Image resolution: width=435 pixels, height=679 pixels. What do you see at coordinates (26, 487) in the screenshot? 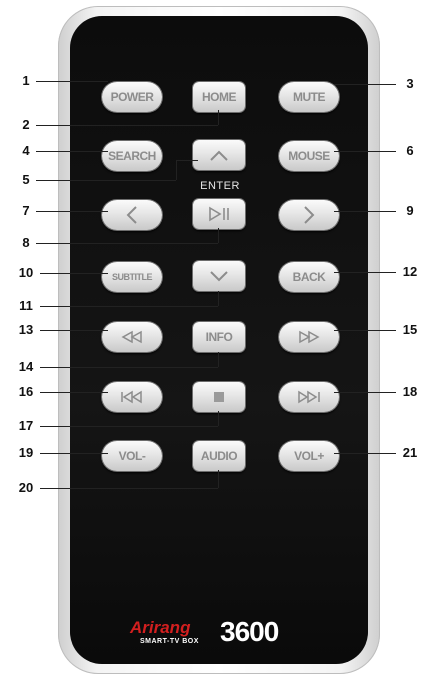
I see `callout-number: 20` at bounding box center [26, 487].